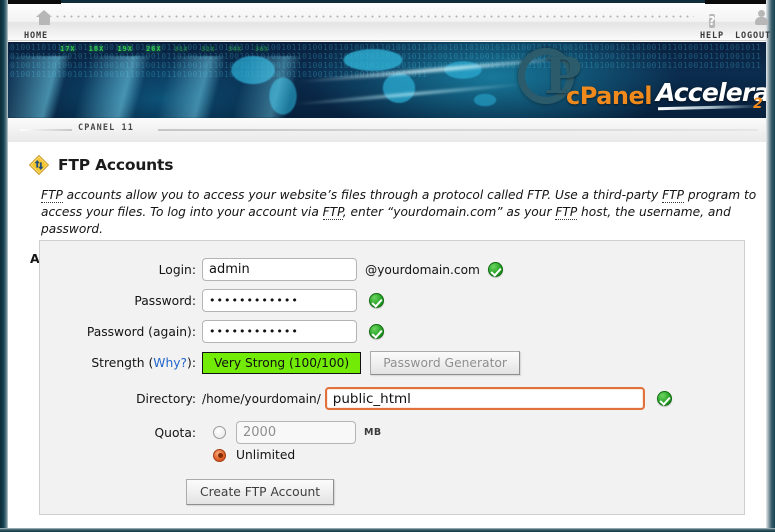  What do you see at coordinates (387, 530) in the screenshot?
I see `window-bottom-border` at bounding box center [387, 530].